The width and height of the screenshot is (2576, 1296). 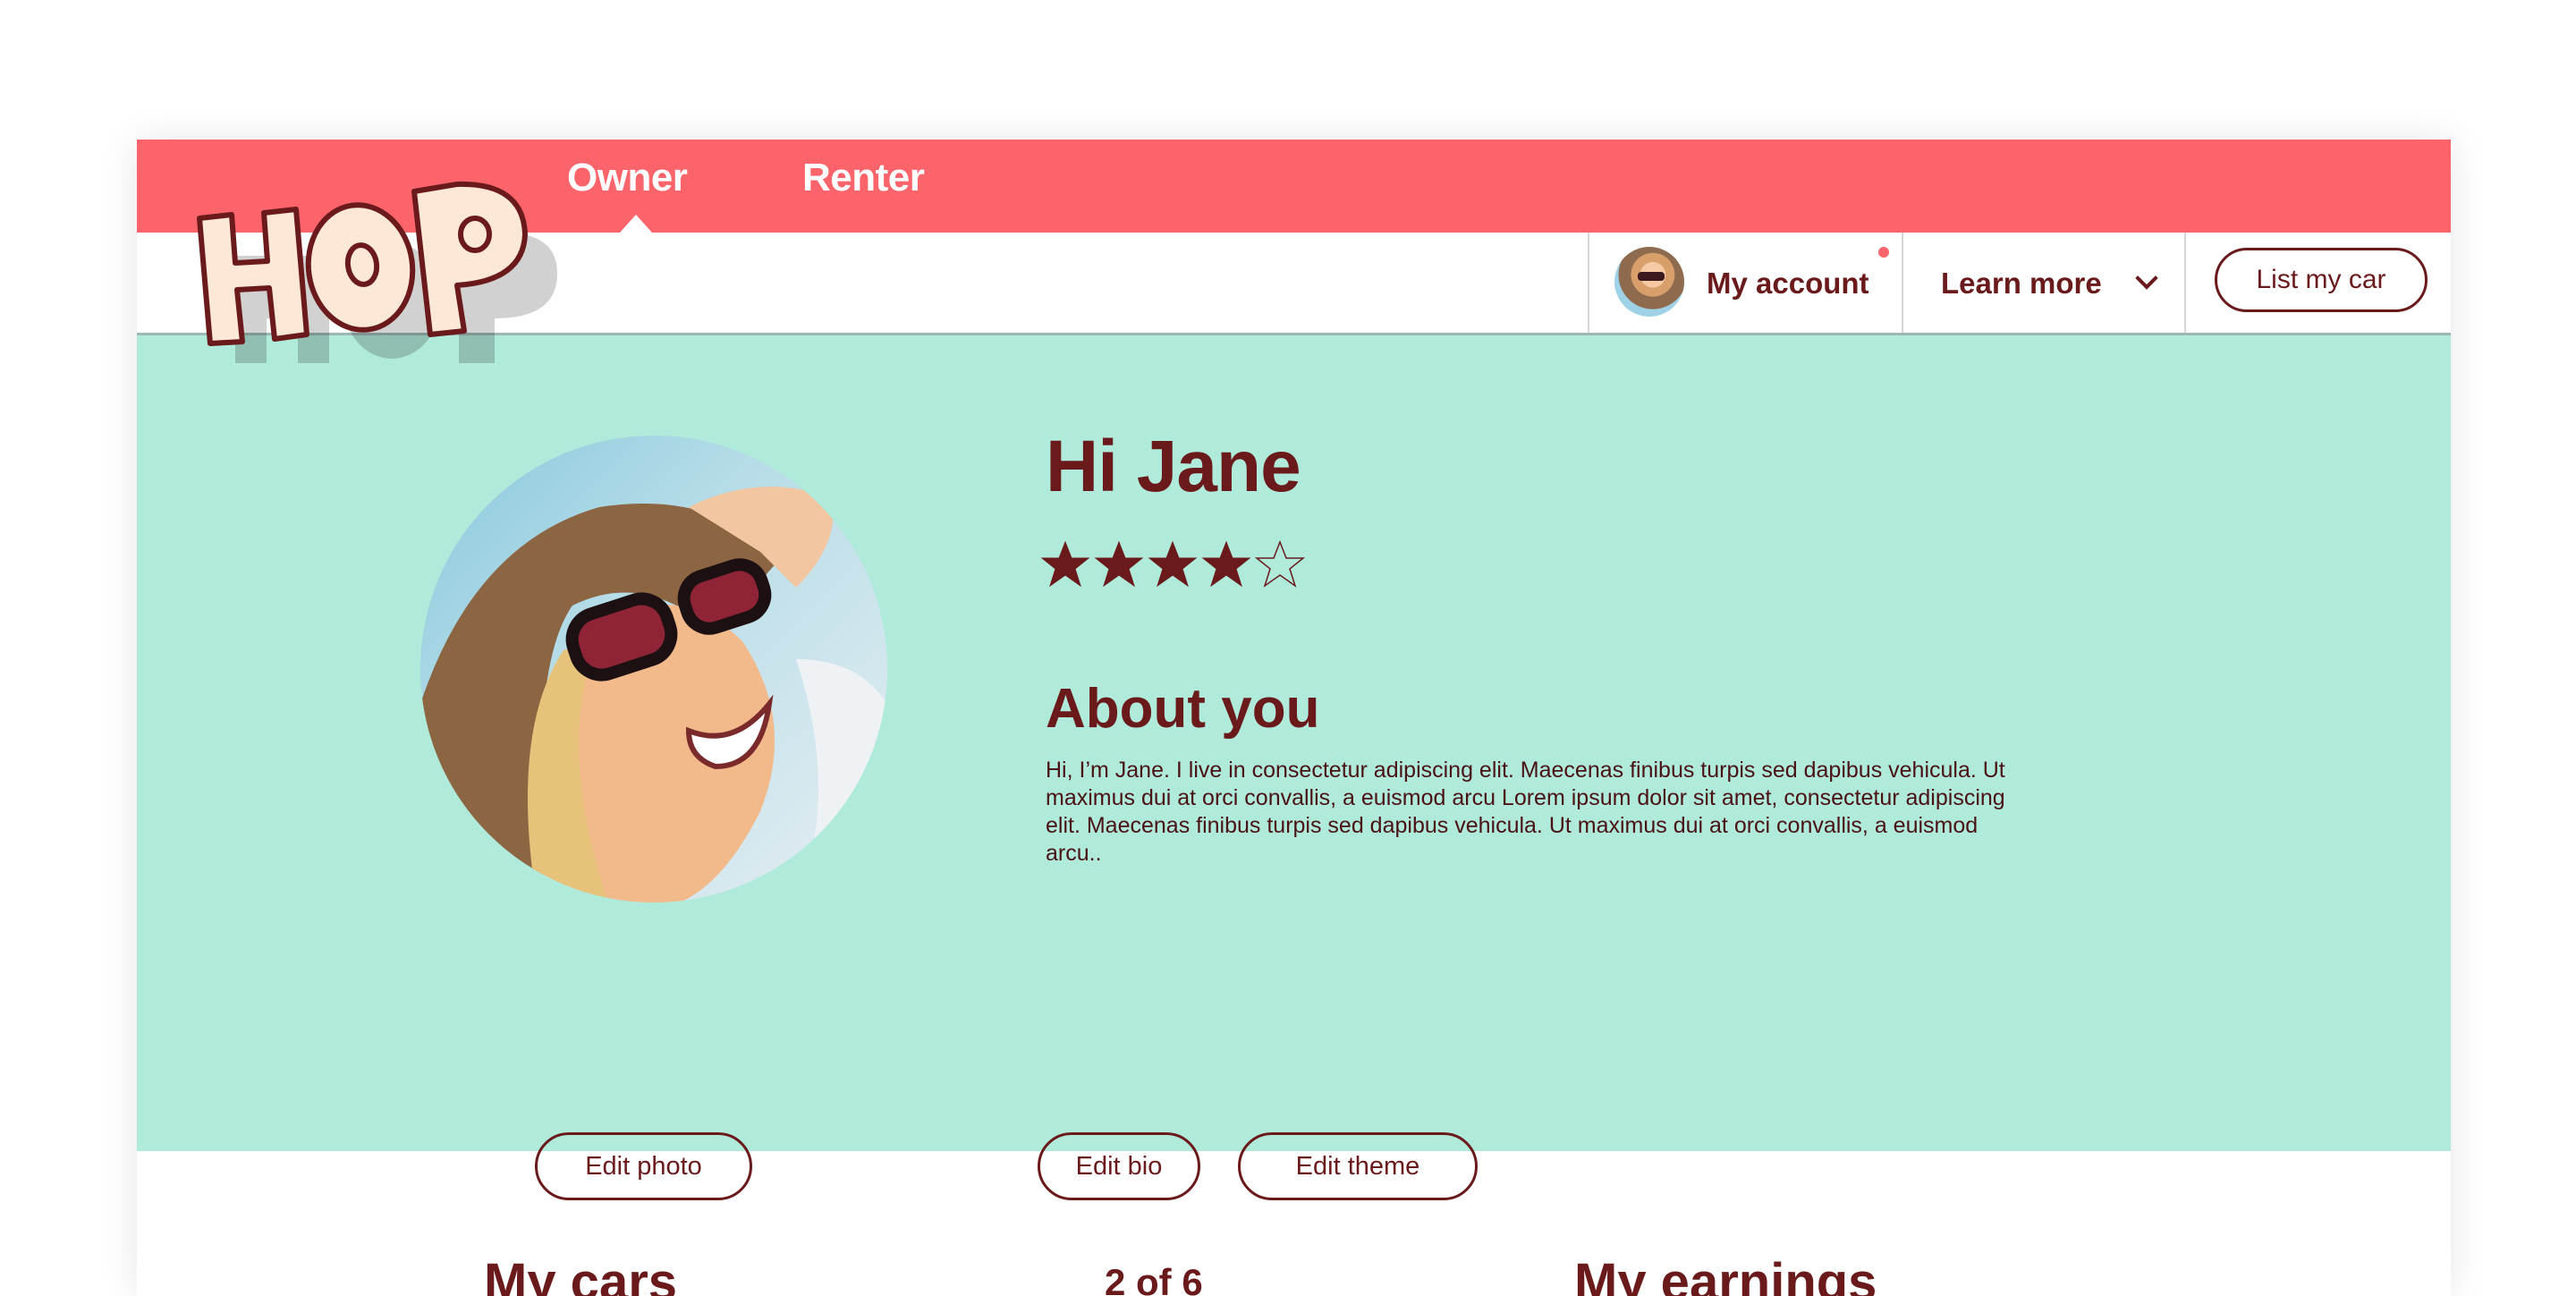 I want to click on my-account-label: My account, so click(x=1788, y=283).